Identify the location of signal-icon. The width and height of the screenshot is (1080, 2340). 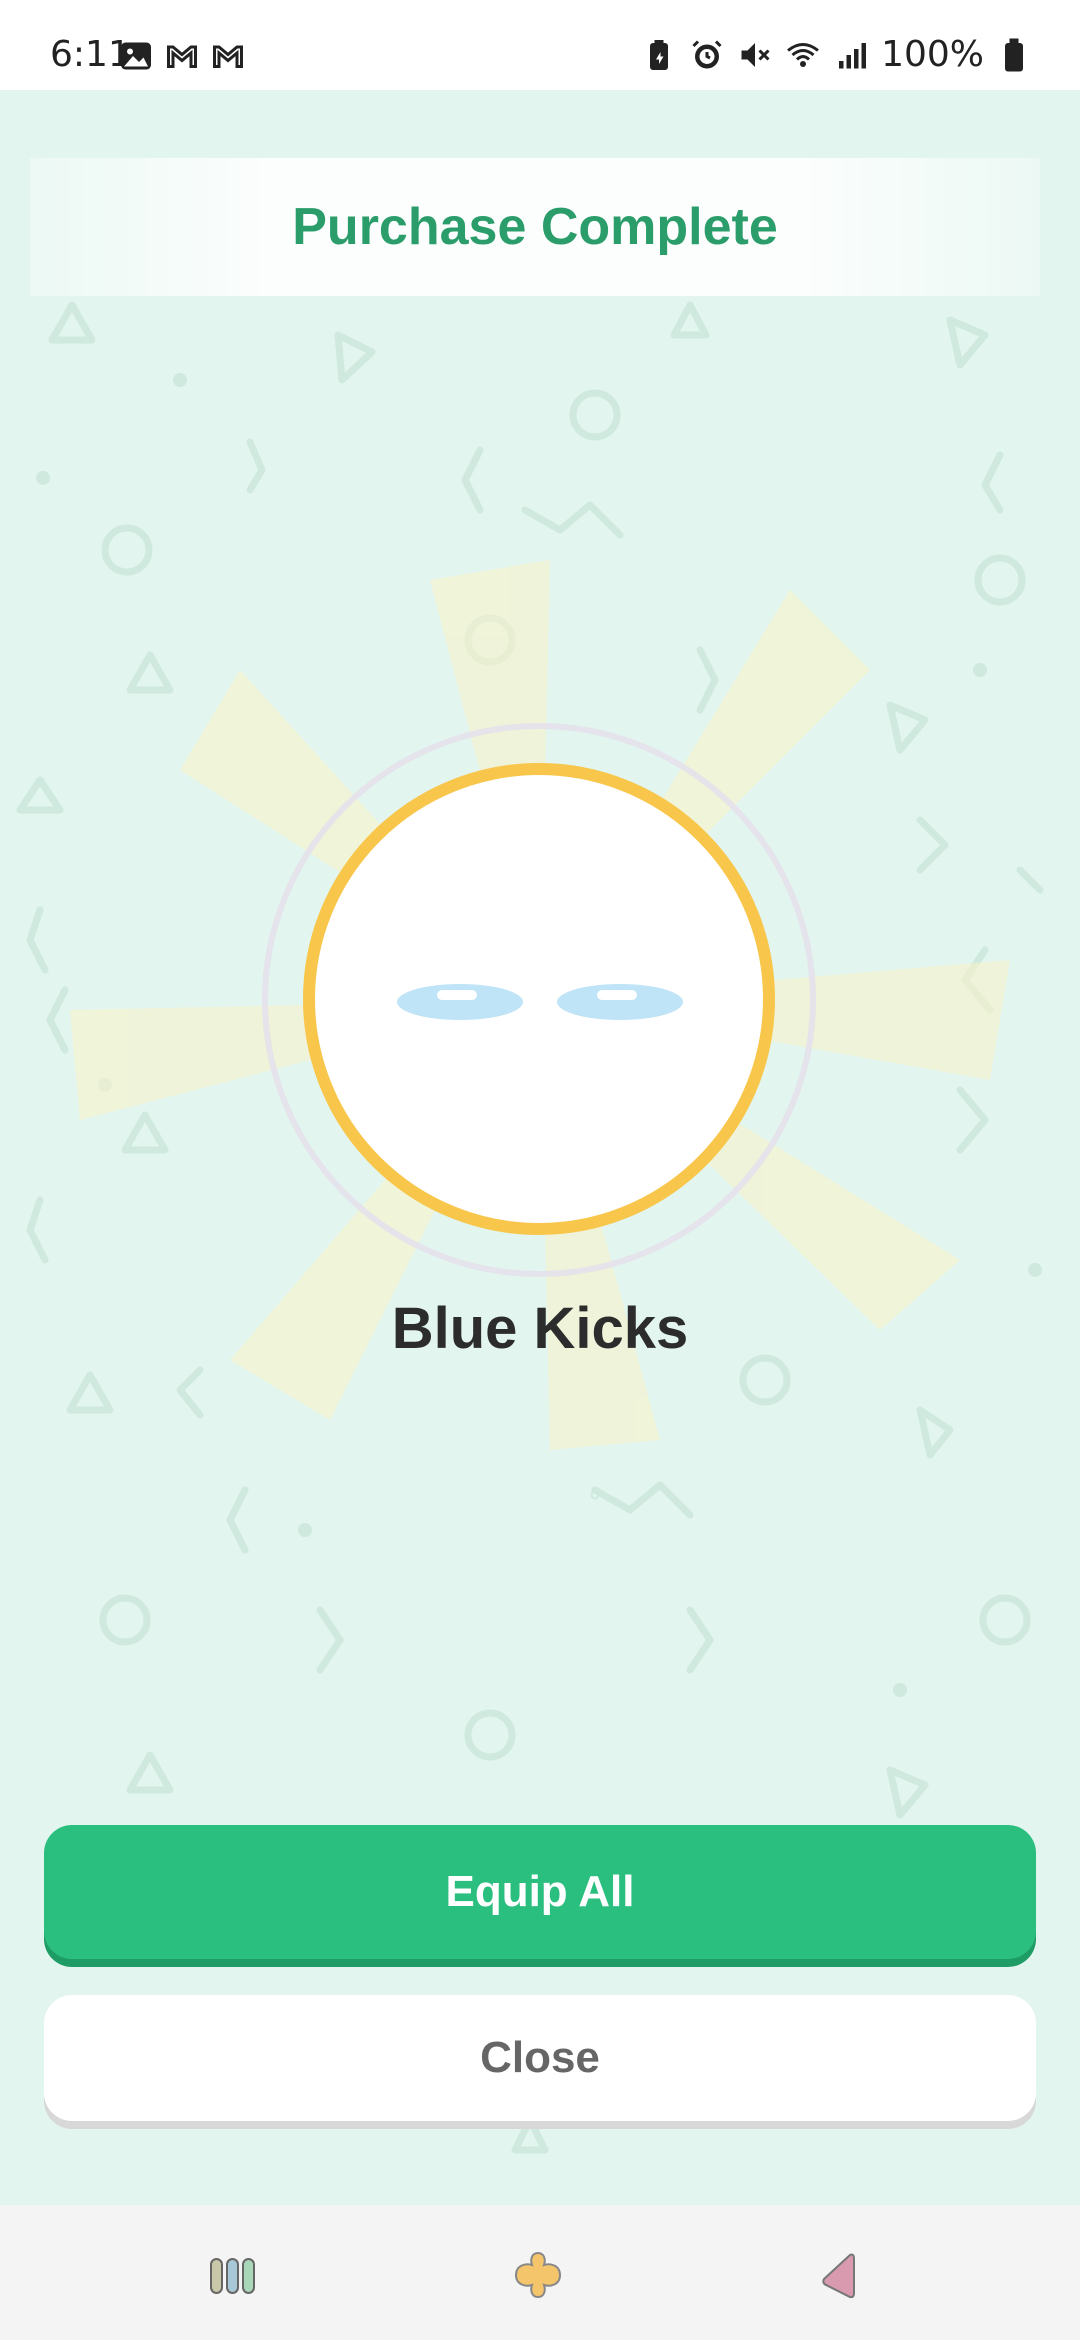
(853, 55).